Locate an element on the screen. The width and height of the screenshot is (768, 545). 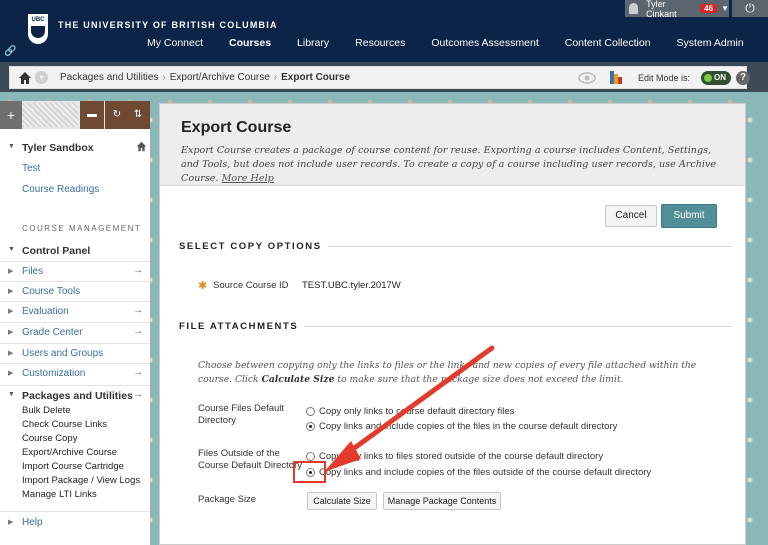
label-line: Course Files Default is located at coordinates (241, 408).